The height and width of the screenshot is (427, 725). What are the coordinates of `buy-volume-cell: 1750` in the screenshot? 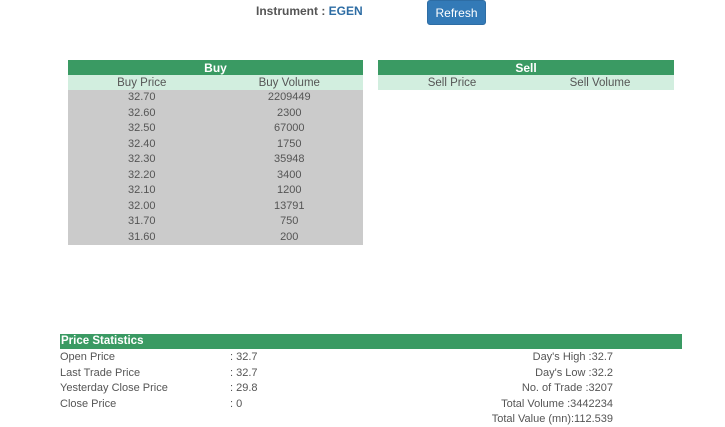 It's located at (289, 144).